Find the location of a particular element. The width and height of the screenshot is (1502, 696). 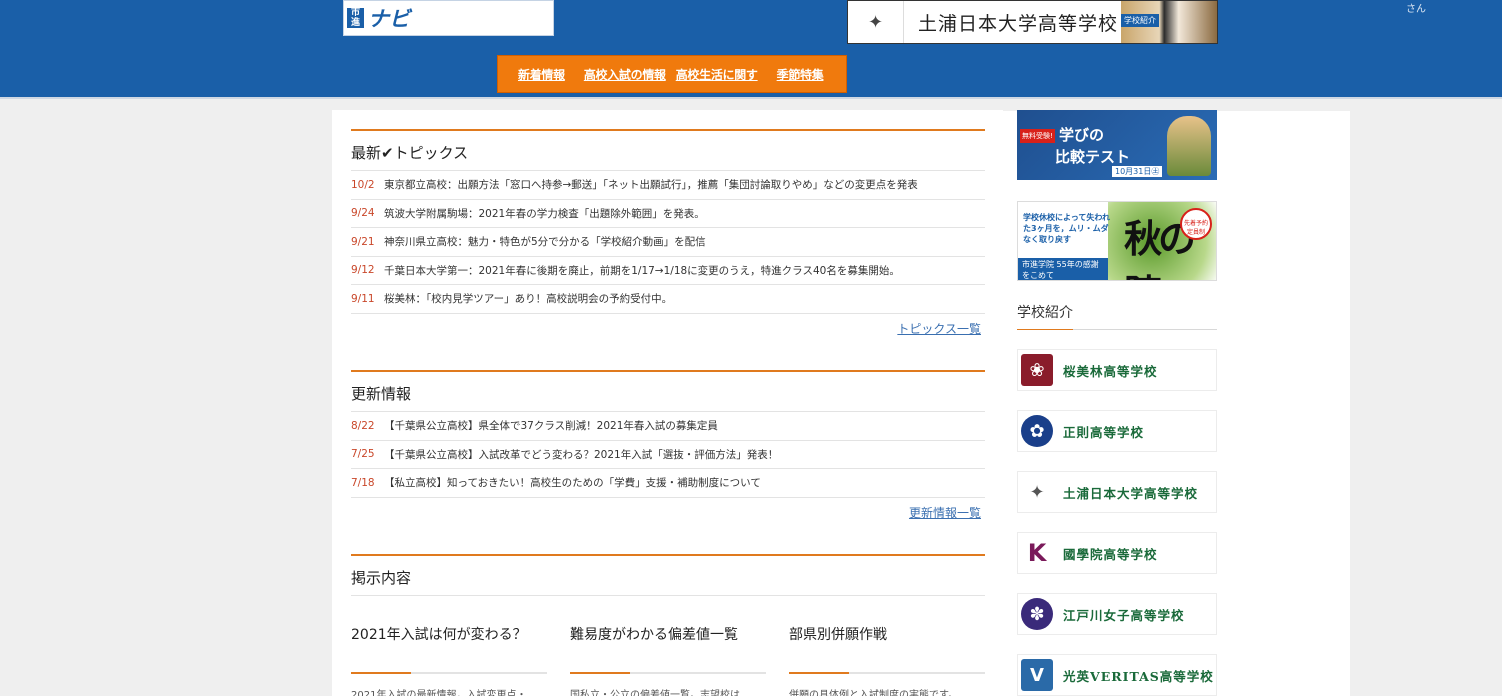

banner-tag: 学校紹介 is located at coordinates (1140, 20).